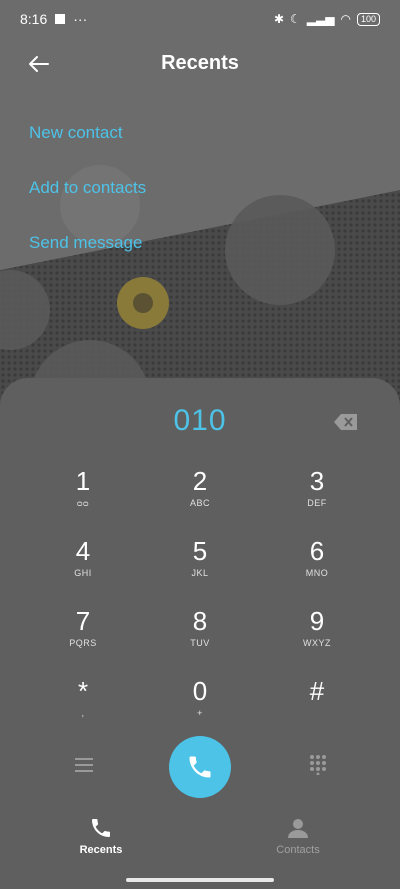 This screenshot has width=400, height=889. I want to click on tab-recents: Recents, so click(101, 836).